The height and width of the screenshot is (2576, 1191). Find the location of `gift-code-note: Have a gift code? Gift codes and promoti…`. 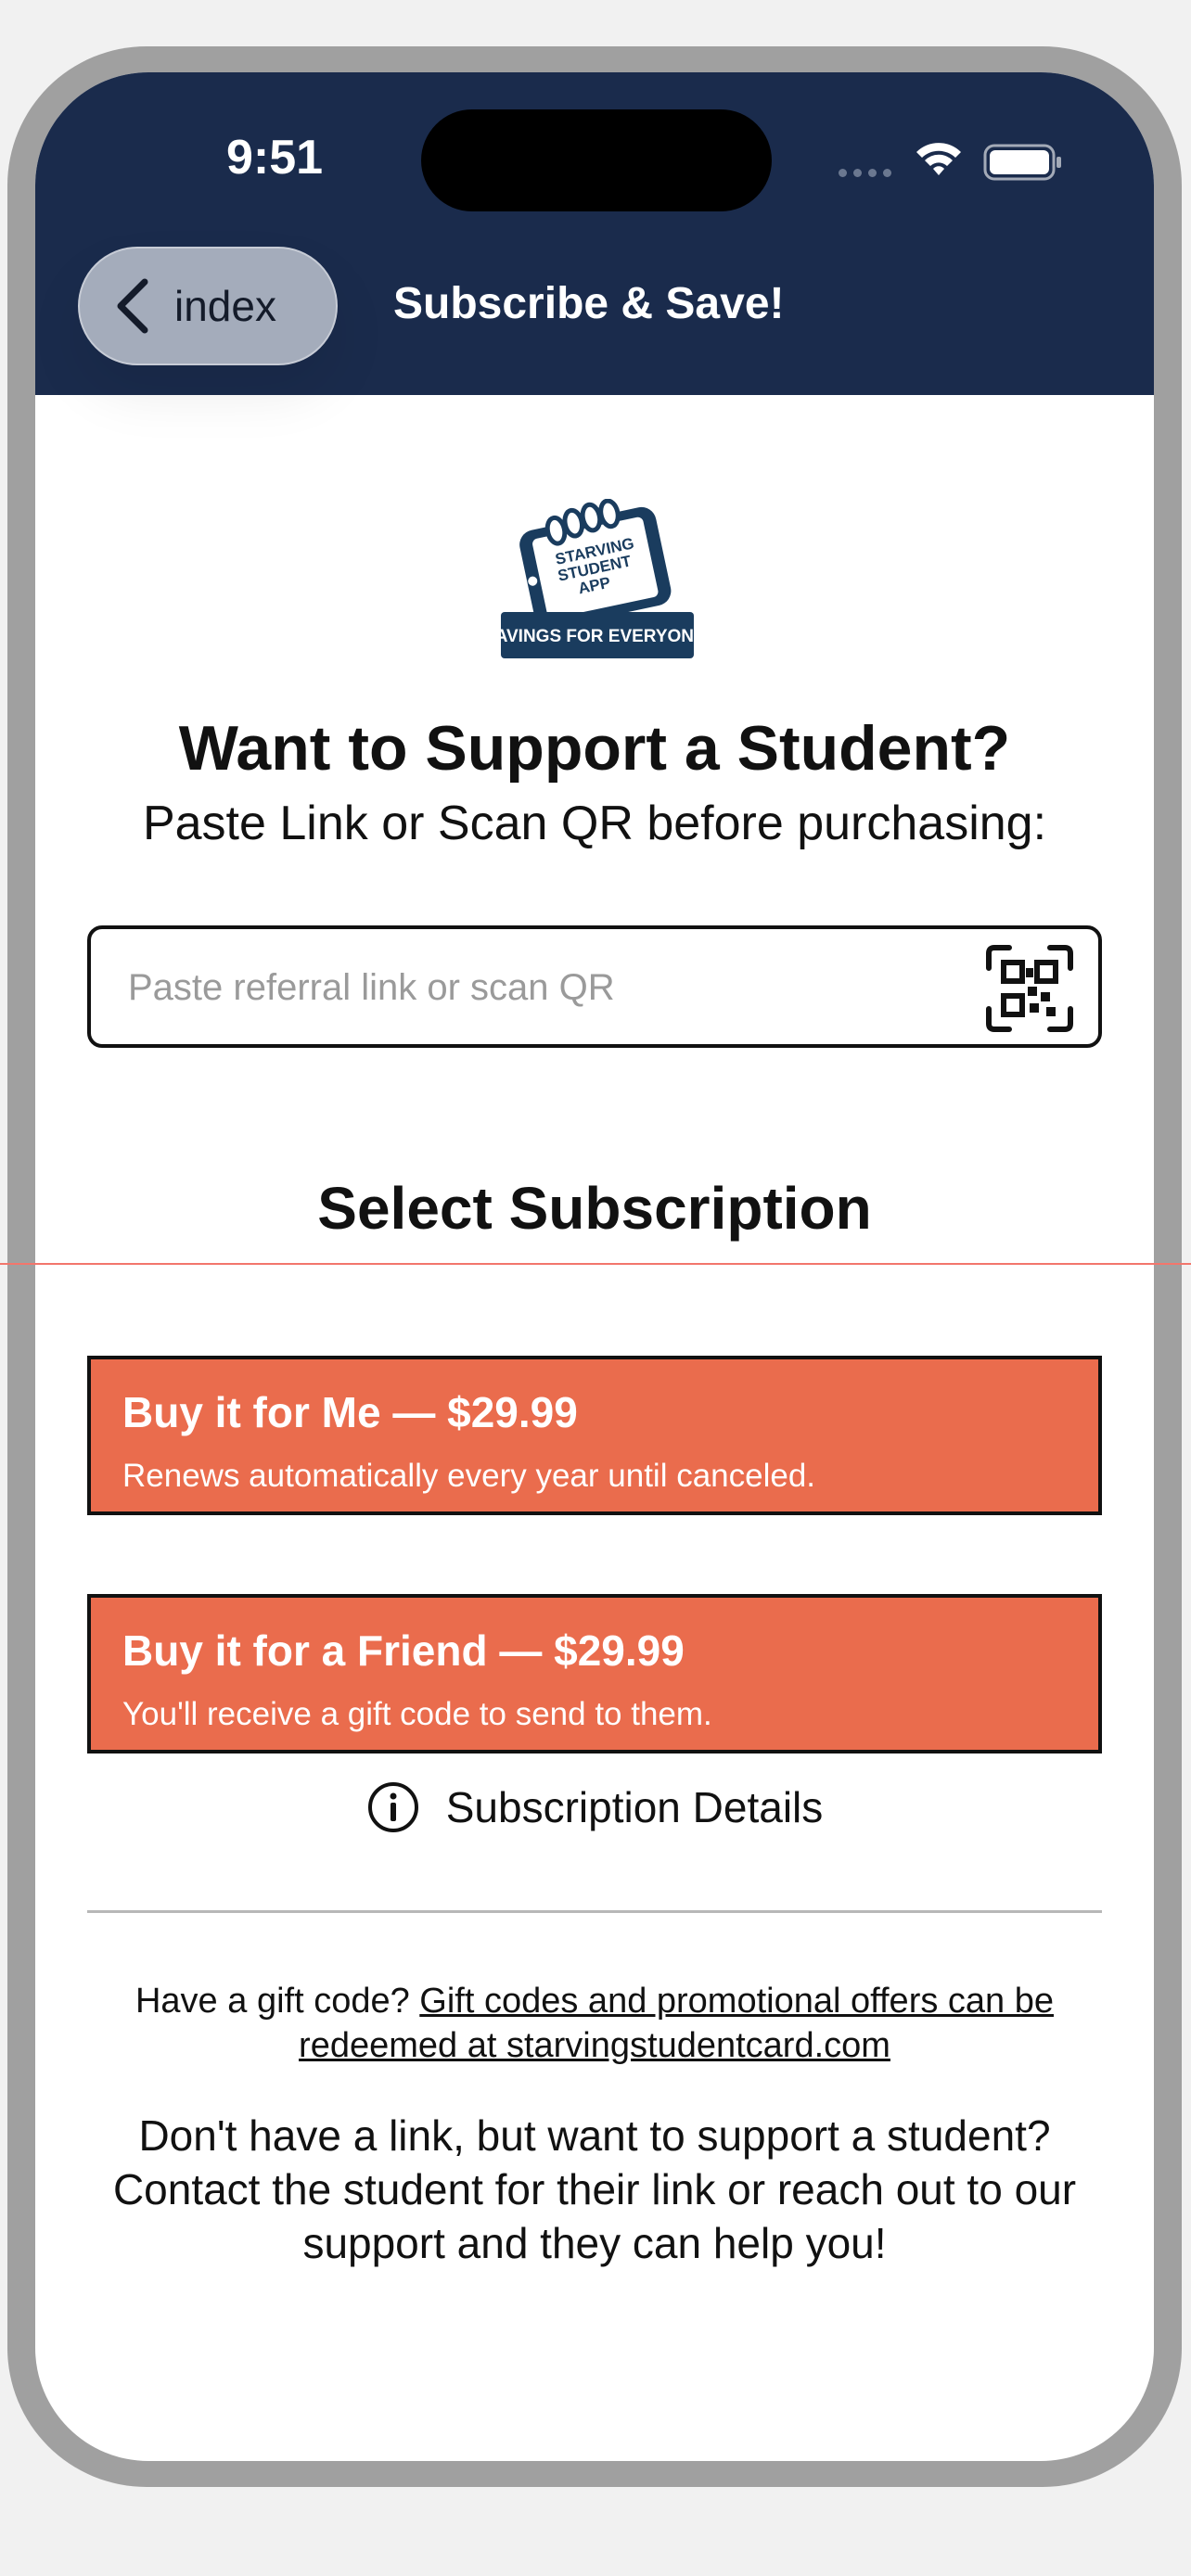

gift-code-note: Have a gift code? Gift codes and promoti… is located at coordinates (594, 2023).